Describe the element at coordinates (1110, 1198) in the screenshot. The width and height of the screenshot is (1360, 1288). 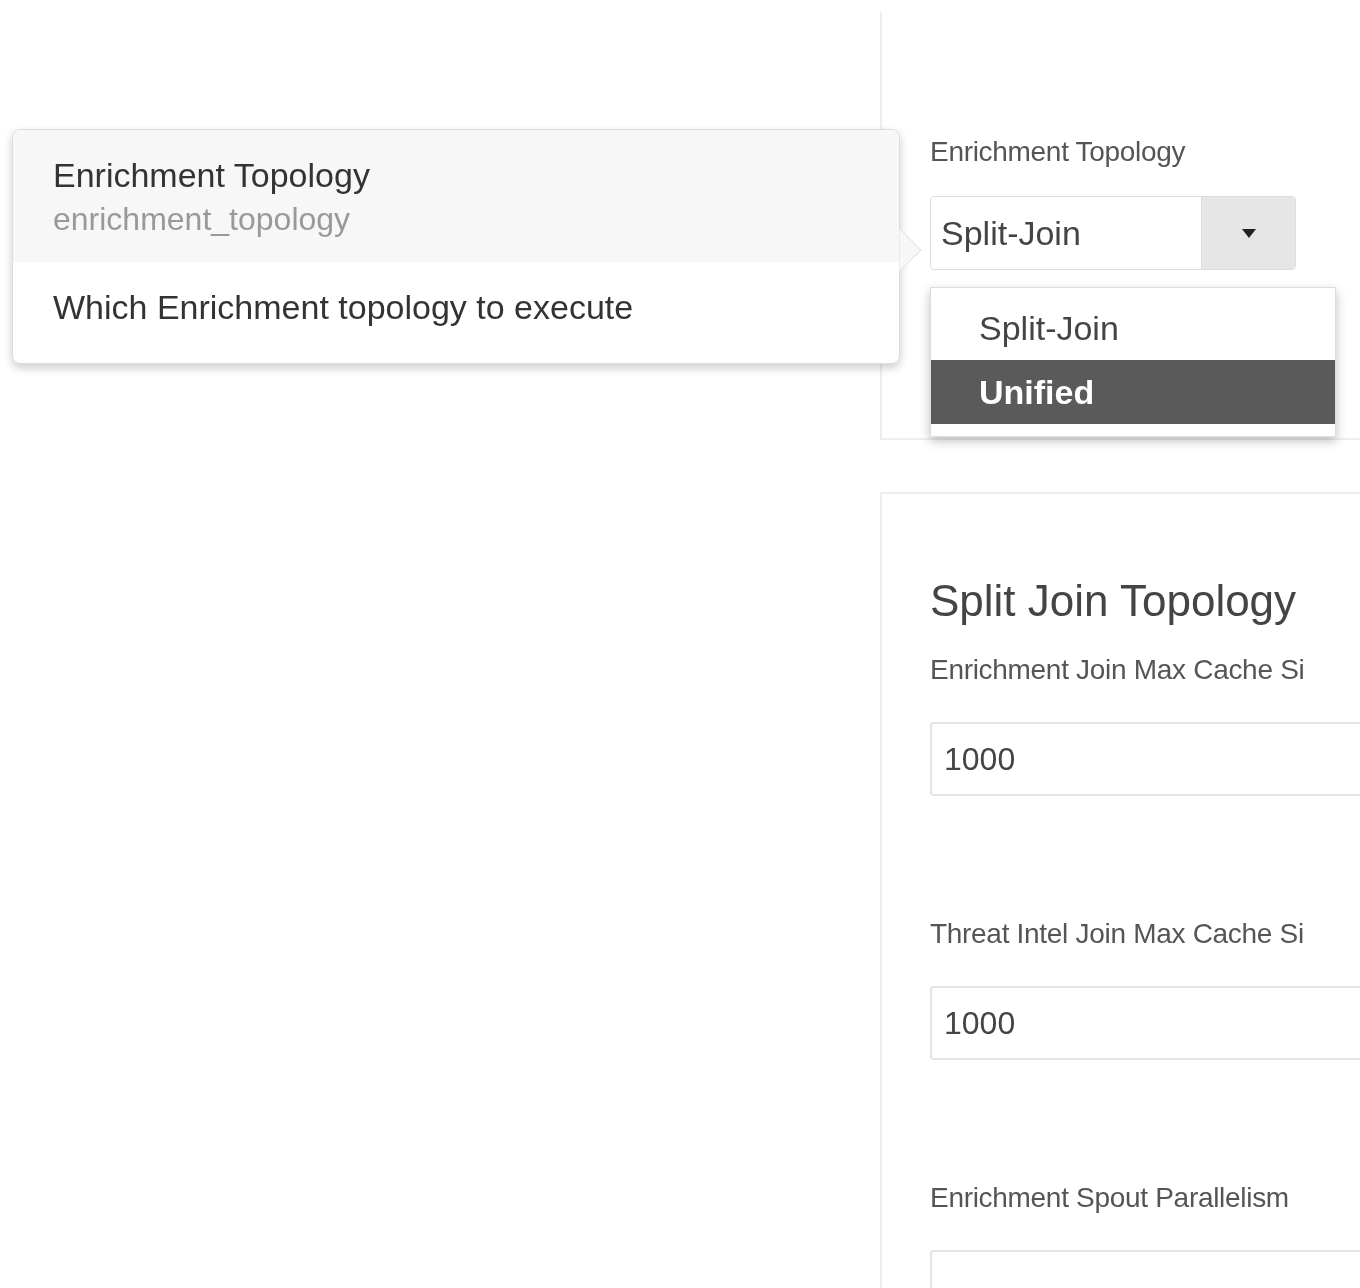
I see `field-label: Enrichment Spout Parallelism` at that location.